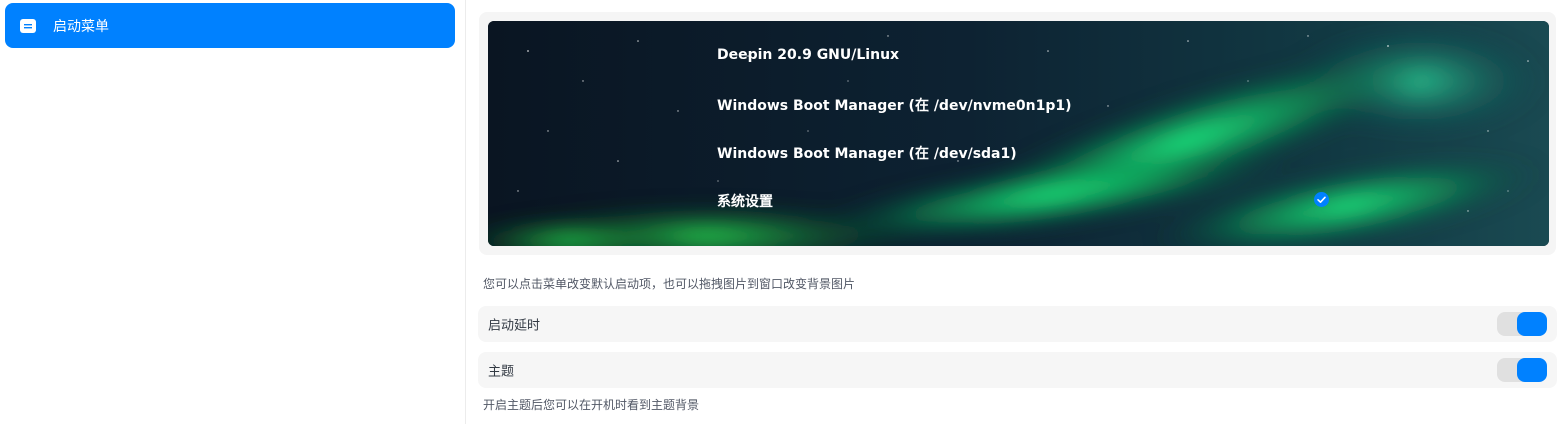 The image size is (1559, 424). I want to click on boot-entry-windows-sda: Windows Boot Manager (在 /dev/sda1), so click(867, 153).